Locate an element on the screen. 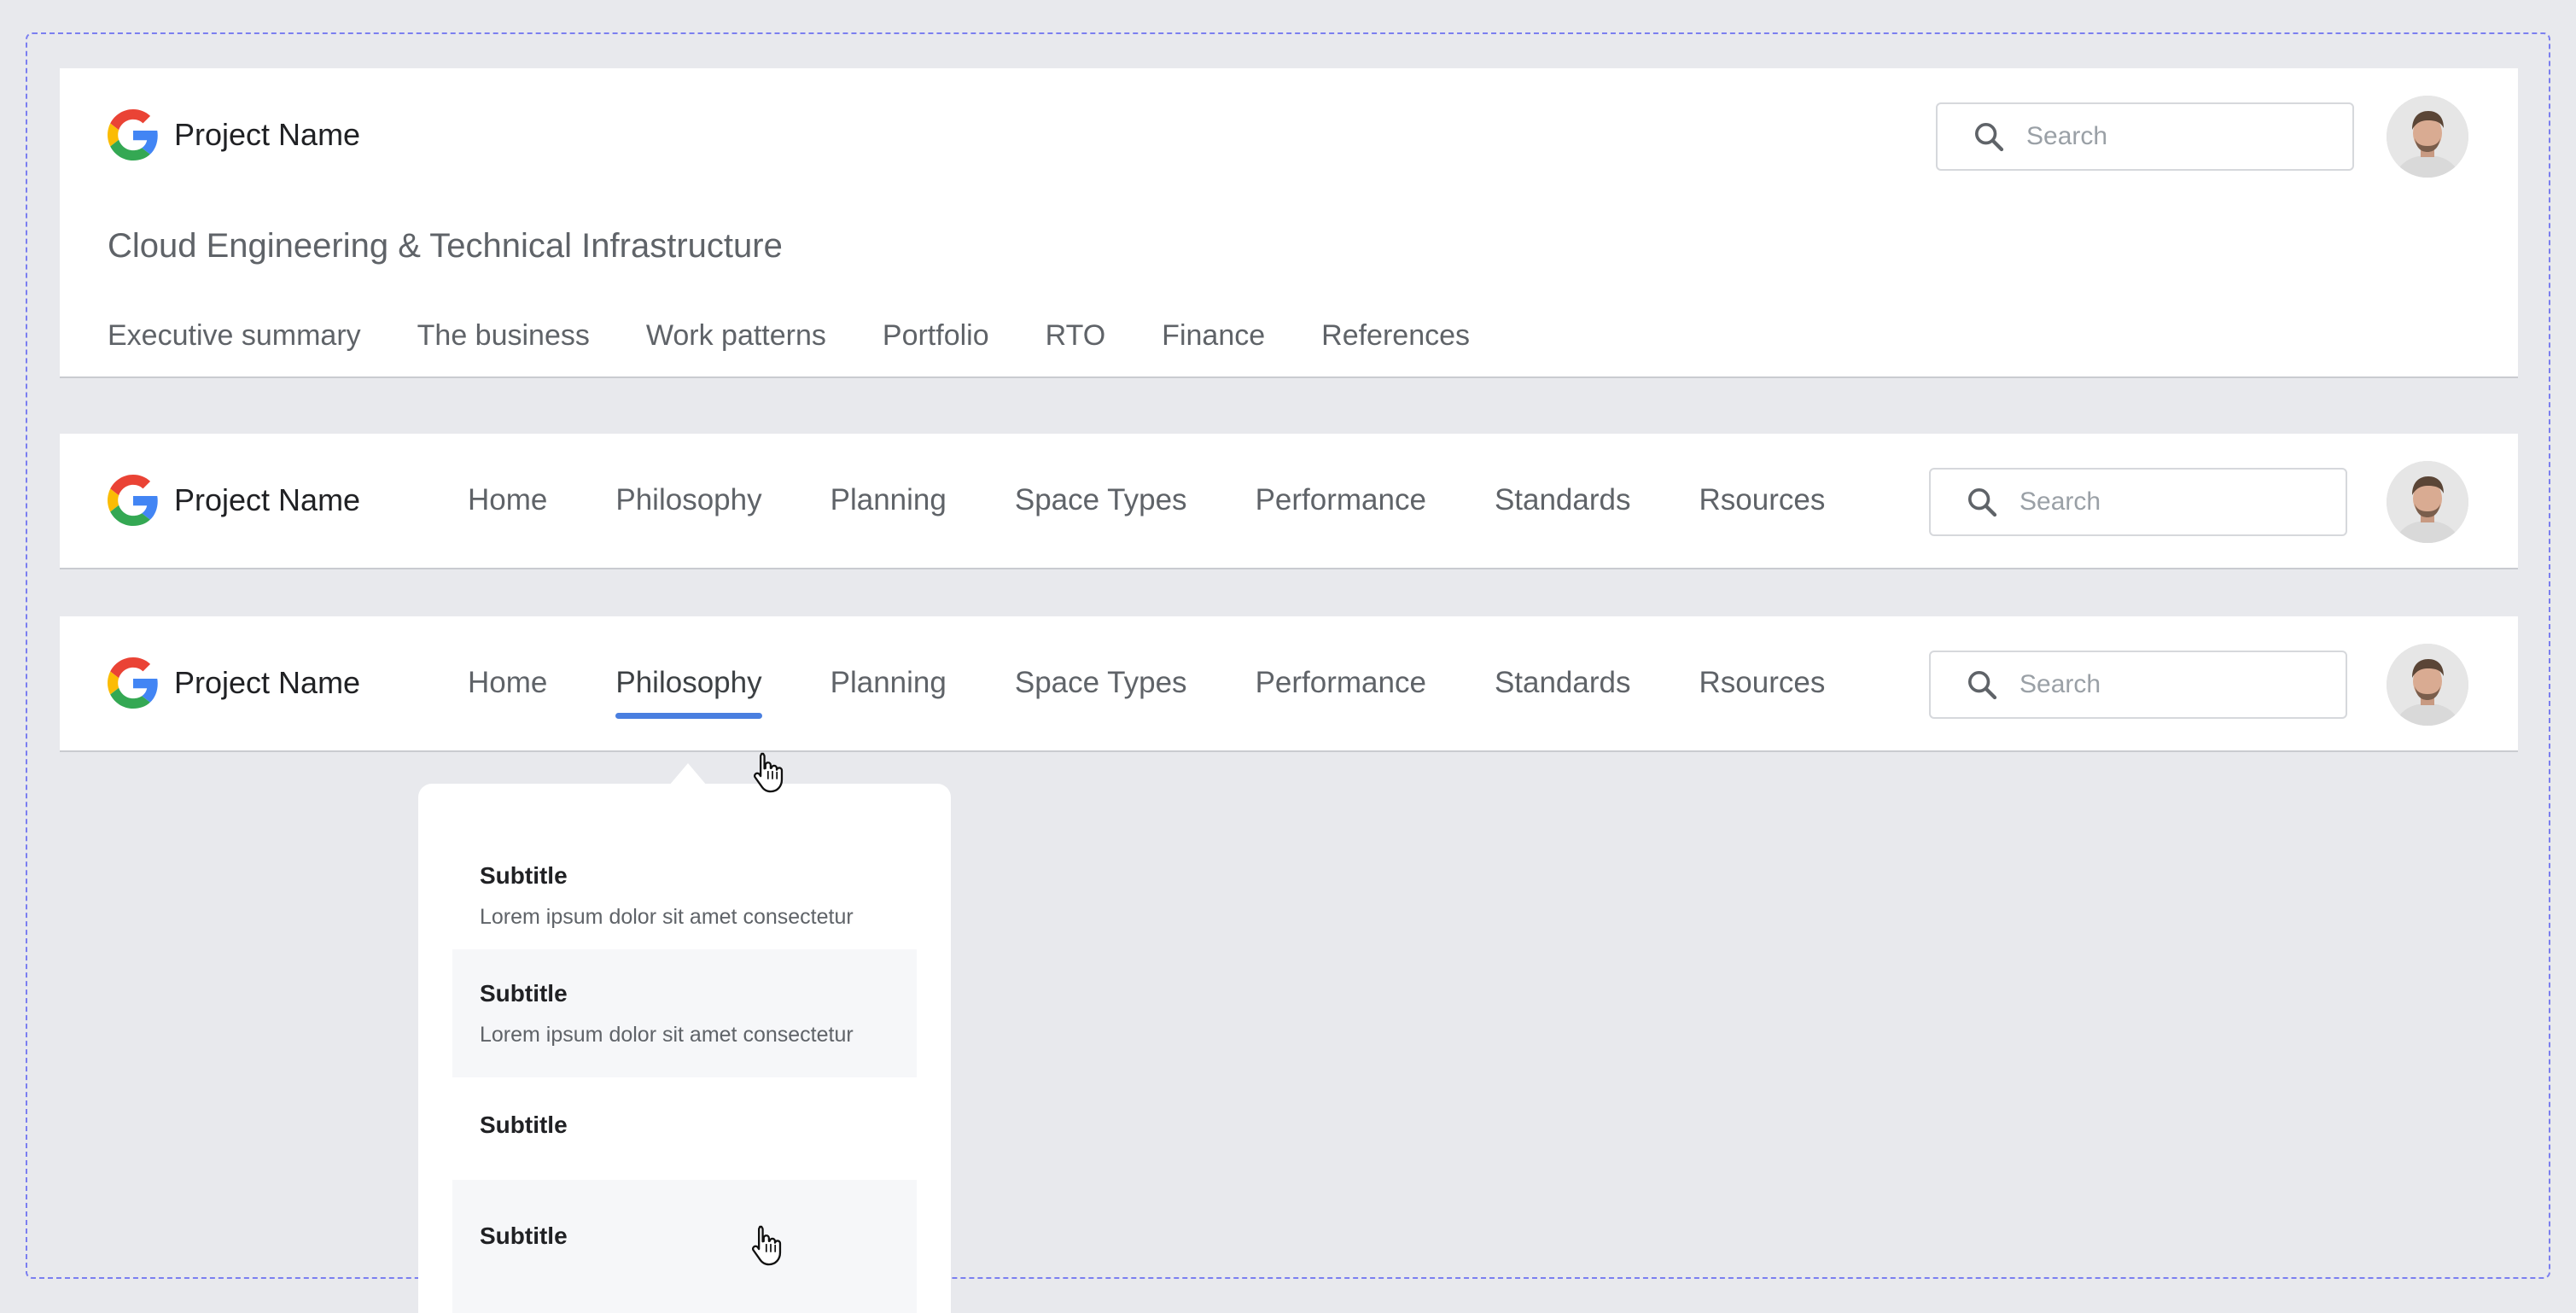 This screenshot has height=1313, width=2576. tab-rto: RTO is located at coordinates (1076, 336).